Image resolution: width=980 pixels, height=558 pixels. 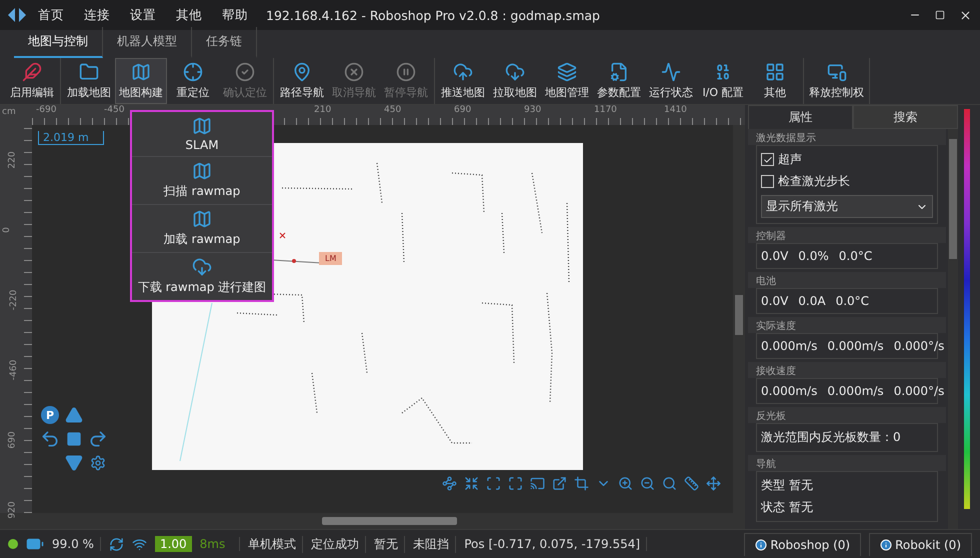 I want to click on shrink-icon, so click(x=471, y=483).